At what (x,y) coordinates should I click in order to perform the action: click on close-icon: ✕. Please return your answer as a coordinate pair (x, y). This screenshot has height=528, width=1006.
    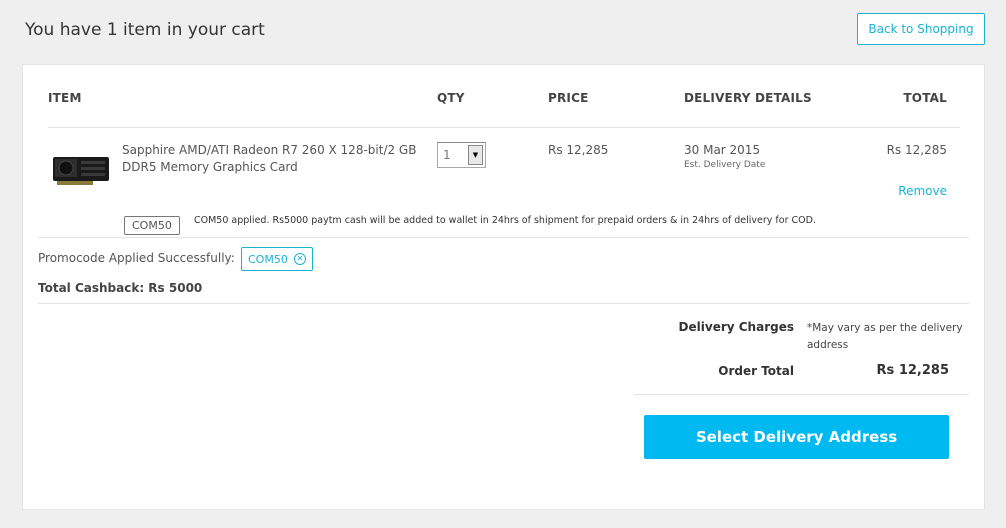
    Looking at the image, I should click on (299, 259).